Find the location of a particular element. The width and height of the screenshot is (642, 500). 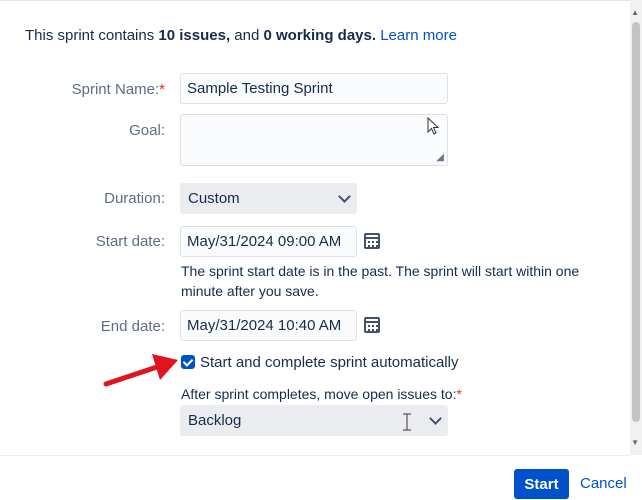

goal-textarea: ◢ is located at coordinates (314, 140).